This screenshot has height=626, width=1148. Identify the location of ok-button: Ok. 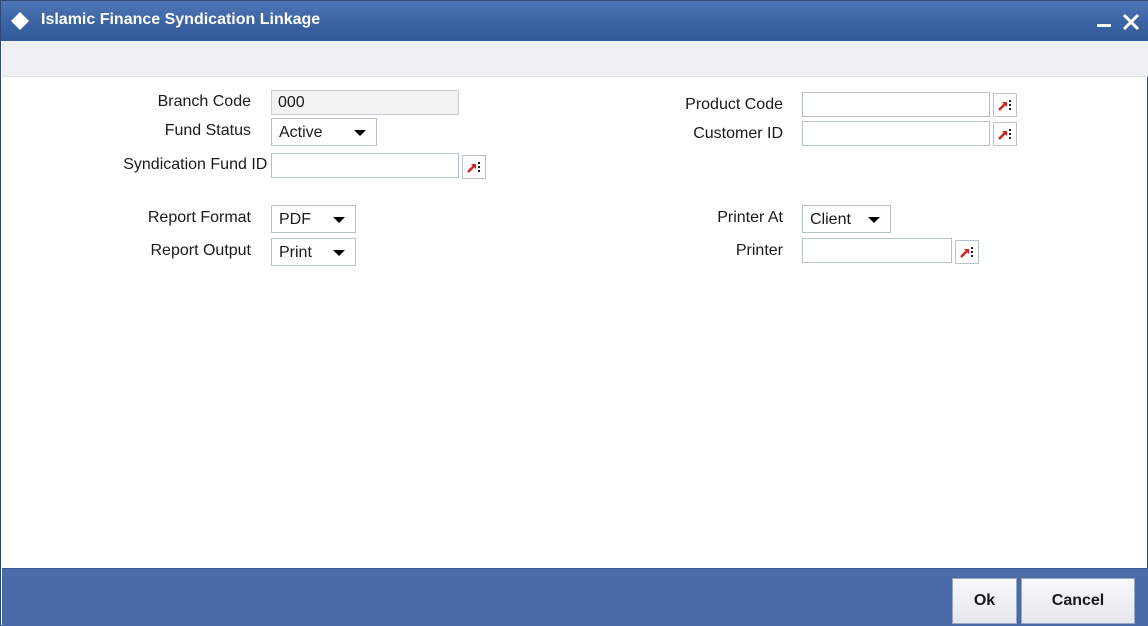
(984, 601).